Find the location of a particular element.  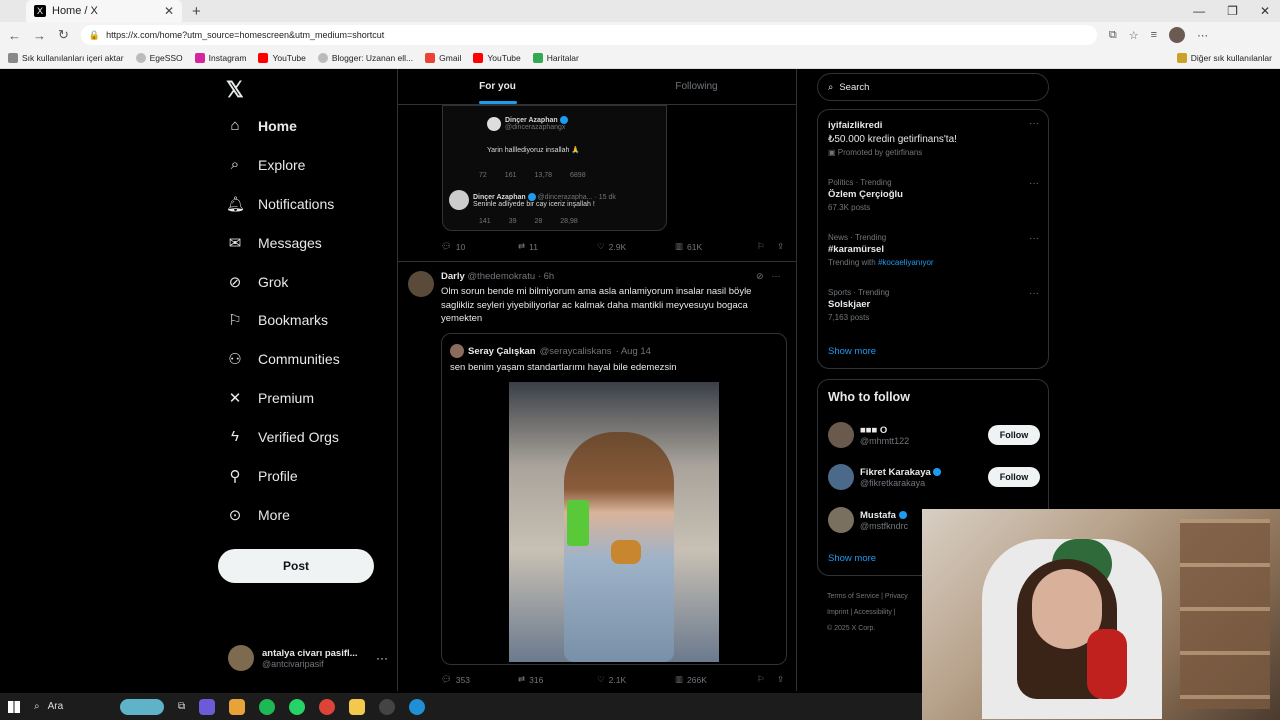

back-icon: ← is located at coordinates (14, 35).